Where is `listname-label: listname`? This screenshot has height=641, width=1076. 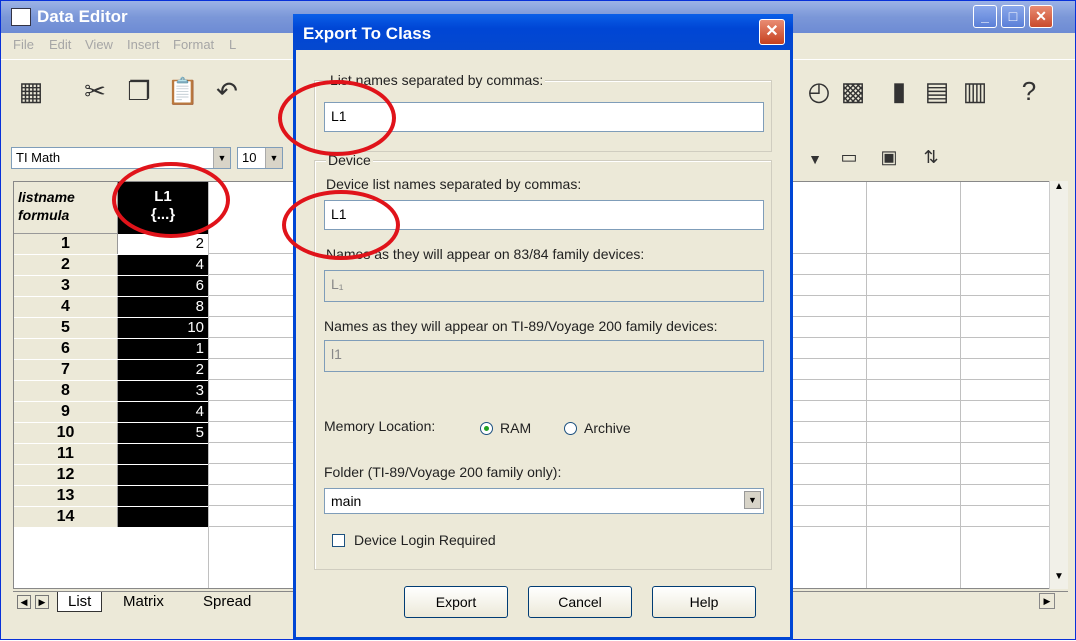 listname-label: listname is located at coordinates (46, 197).